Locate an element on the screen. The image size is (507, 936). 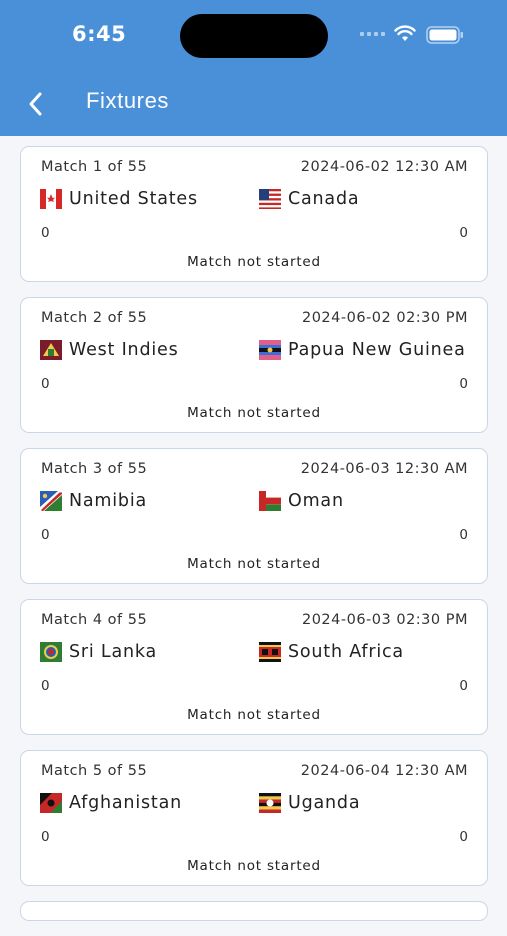
team-name: West Indies is located at coordinates (124, 350).